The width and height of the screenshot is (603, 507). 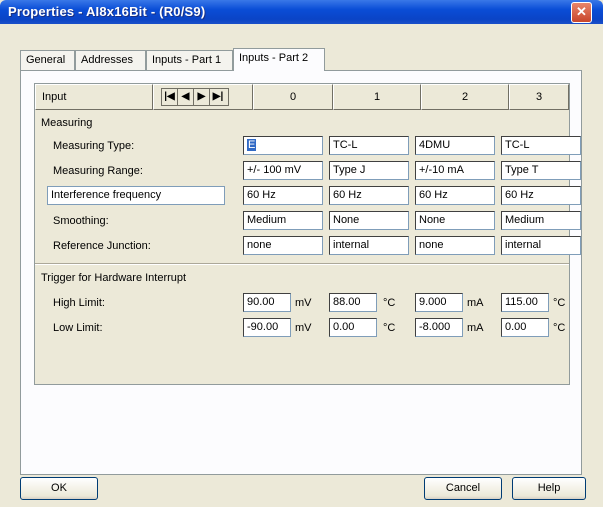 What do you see at coordinates (47, 60) in the screenshot?
I see `tab-general: General` at bounding box center [47, 60].